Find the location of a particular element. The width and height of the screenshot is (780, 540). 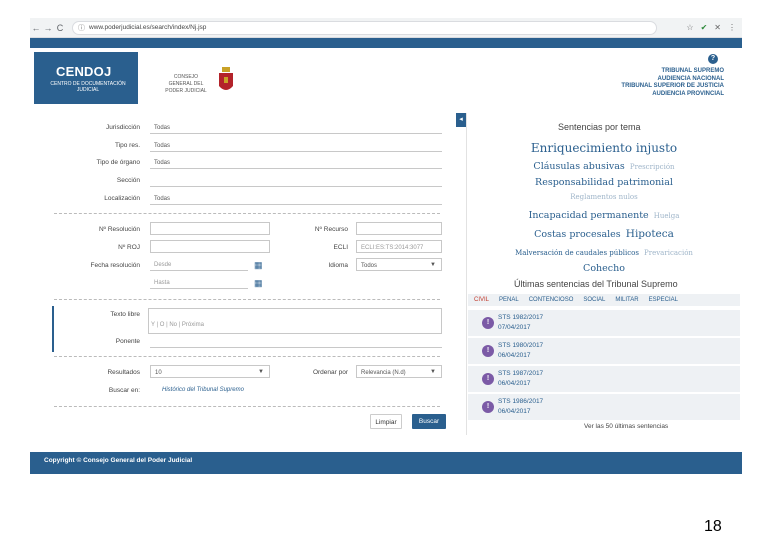

logo-subtitle: CENTRO DE DOCUMENTACIÓN JUDICIAL is located at coordinates (88, 87).